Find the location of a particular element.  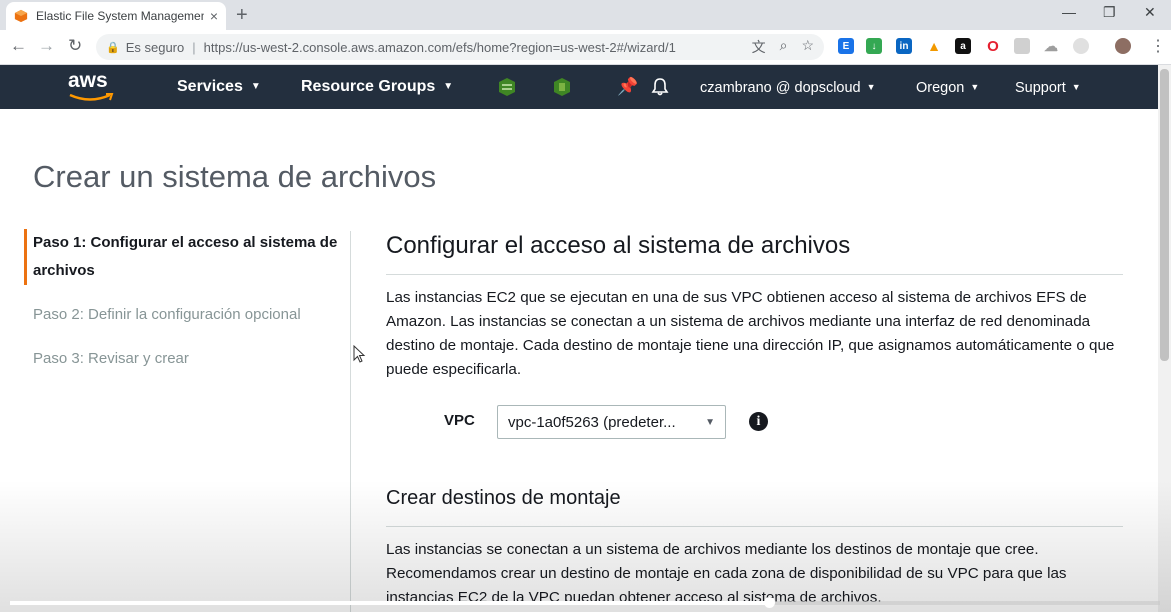

resource-groups-menu: Resource Groups ▼ is located at coordinates (377, 87).